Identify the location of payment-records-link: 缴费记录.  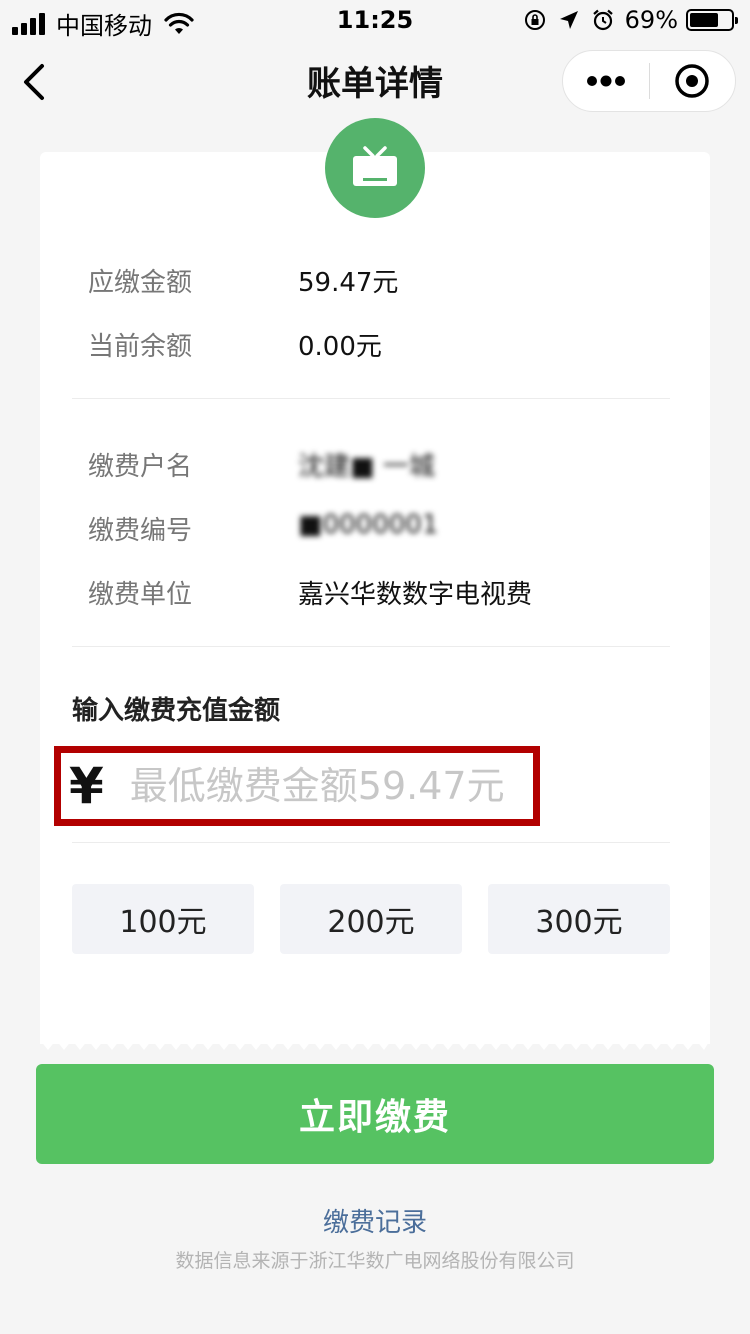
(375, 1220).